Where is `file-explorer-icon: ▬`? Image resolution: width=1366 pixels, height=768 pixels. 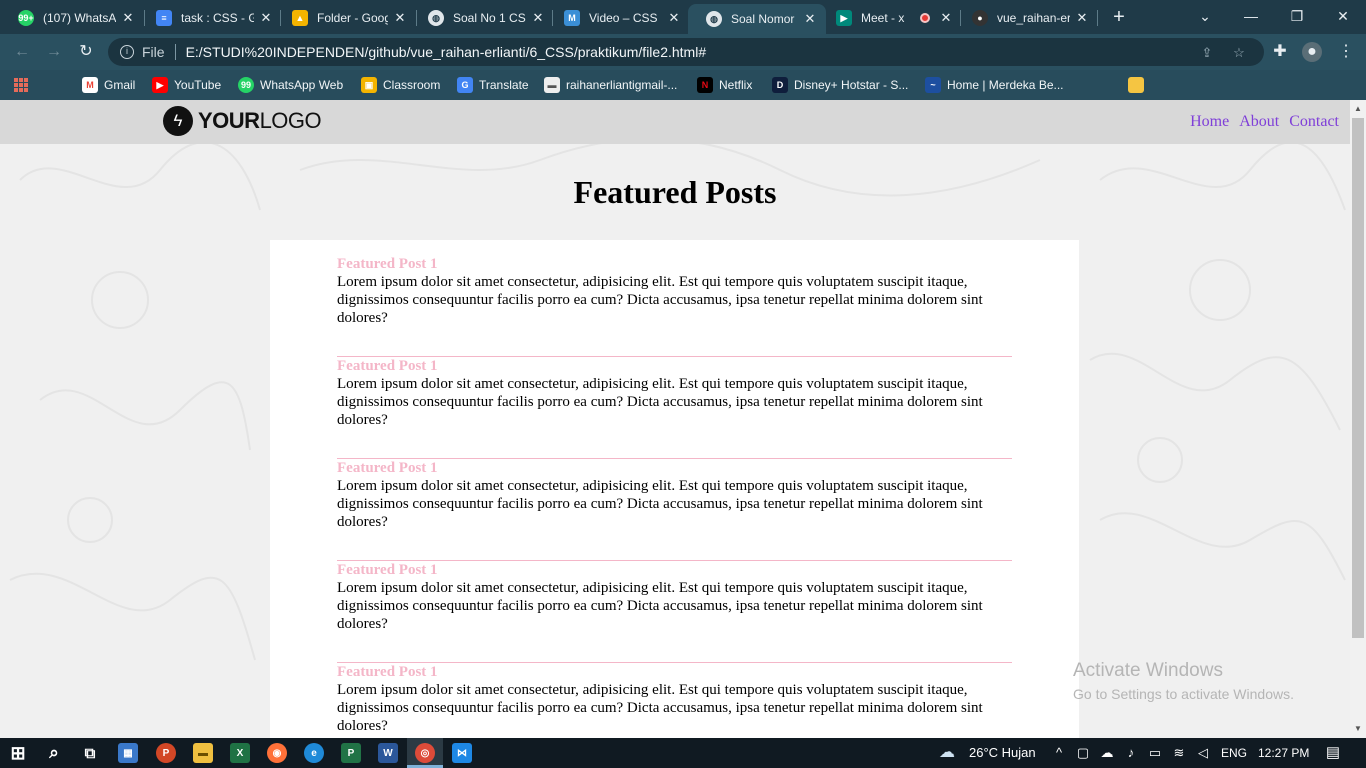
file-explorer-icon: ▬ is located at coordinates (203, 753).